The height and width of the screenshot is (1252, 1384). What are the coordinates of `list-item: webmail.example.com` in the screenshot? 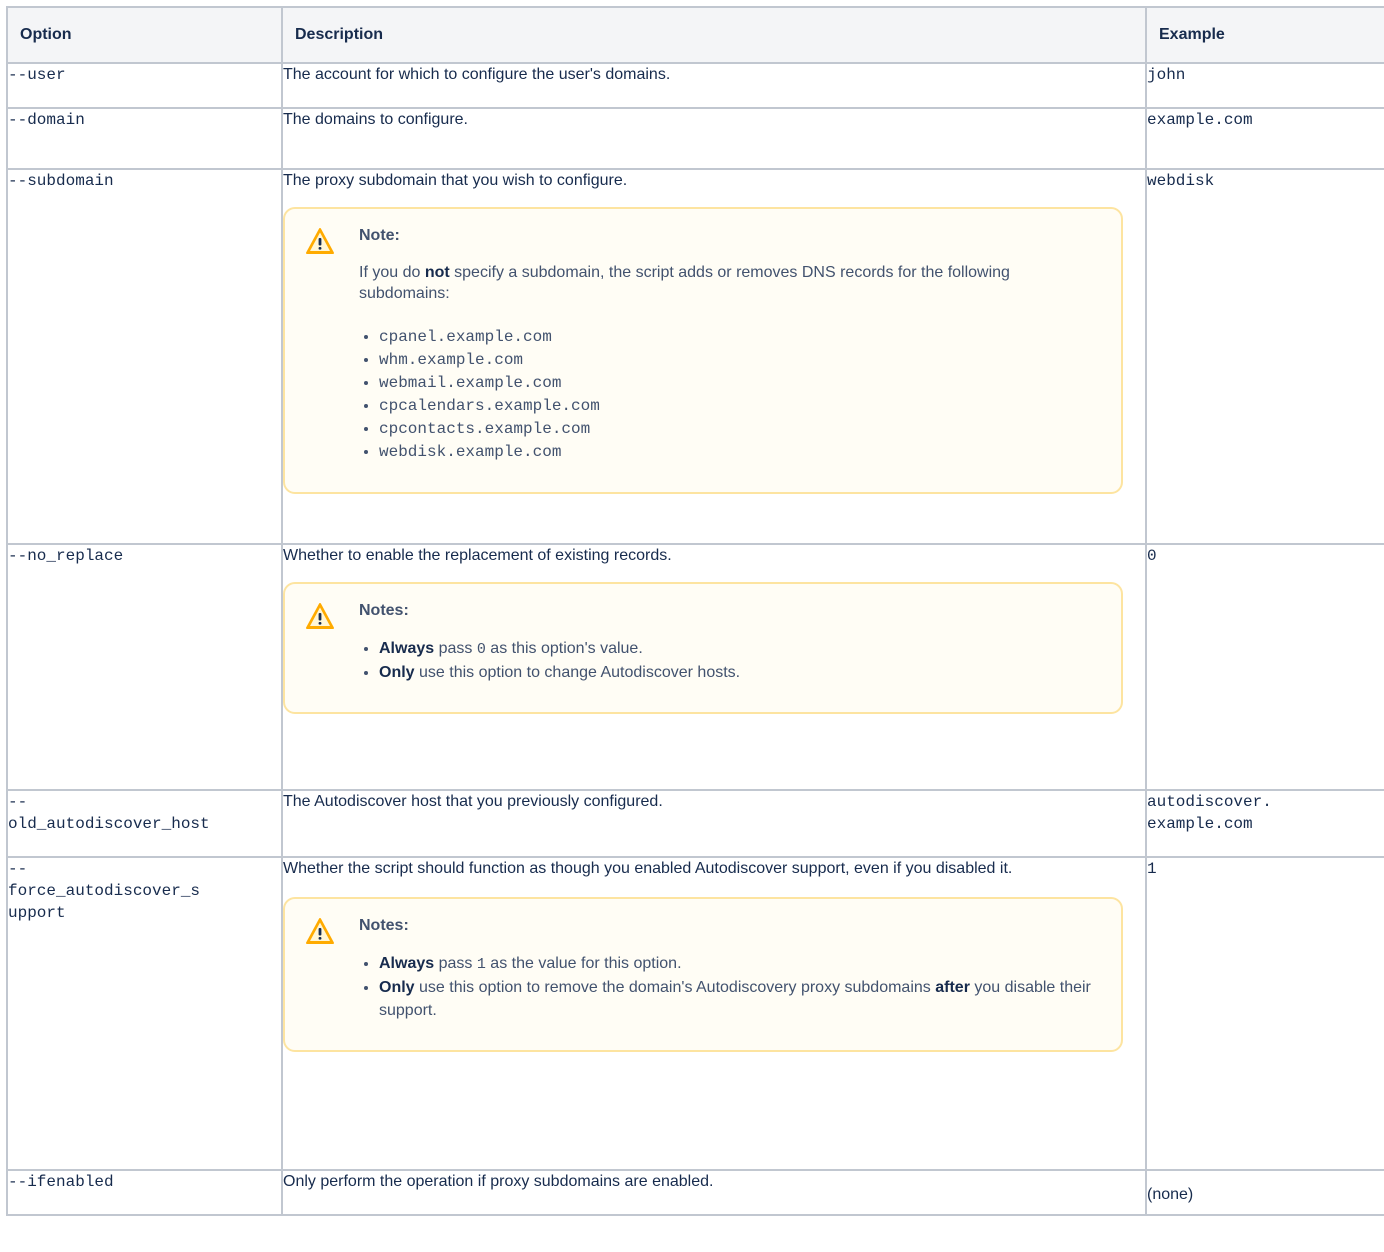 It's located at (738, 383).